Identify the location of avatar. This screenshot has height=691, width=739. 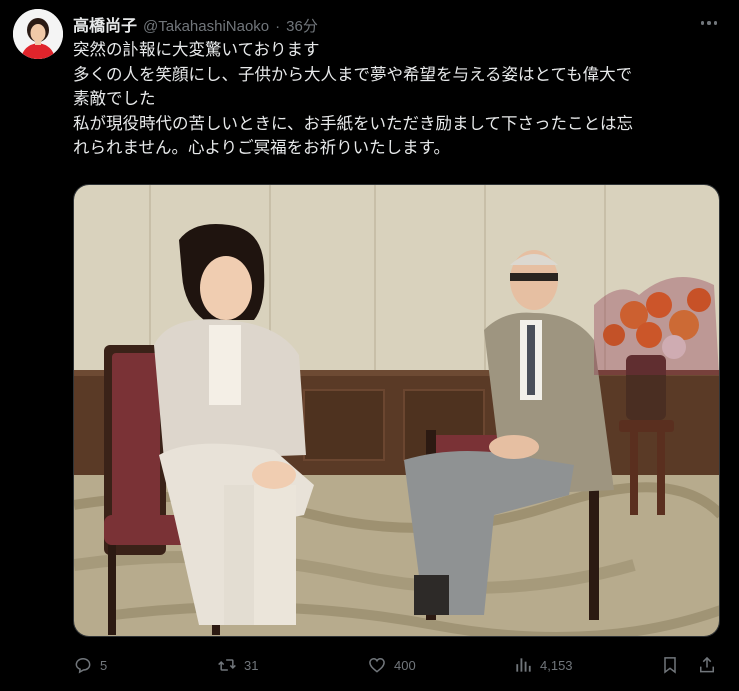
(38, 34).